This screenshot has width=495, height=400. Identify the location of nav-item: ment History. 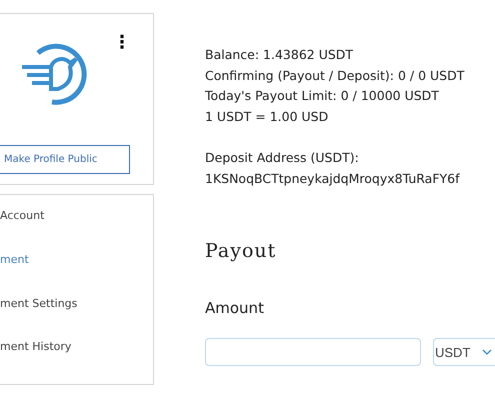
(76, 362).